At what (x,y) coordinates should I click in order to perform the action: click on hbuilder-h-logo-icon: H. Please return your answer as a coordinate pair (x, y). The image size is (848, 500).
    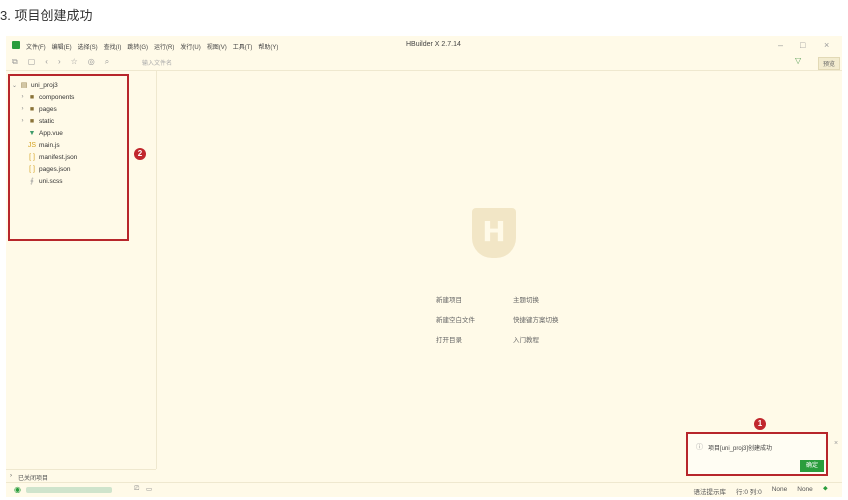
    Looking at the image, I should click on (494, 233).